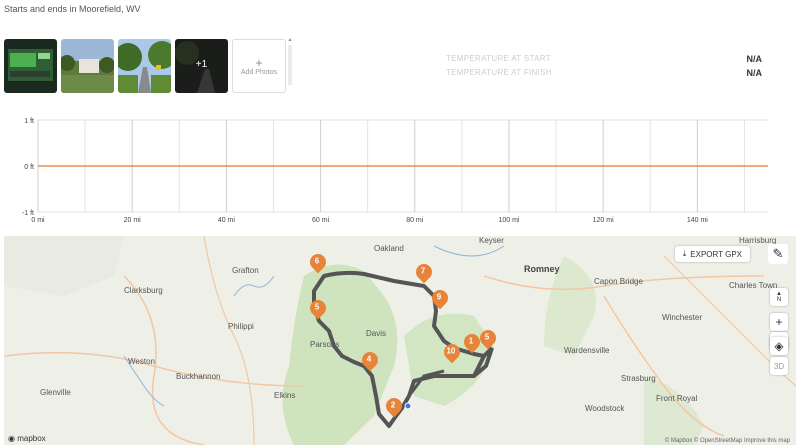 The height and width of the screenshot is (445, 800). What do you see at coordinates (603, 220) in the screenshot?
I see `chart-x-tick-label: 120 mi` at bounding box center [603, 220].